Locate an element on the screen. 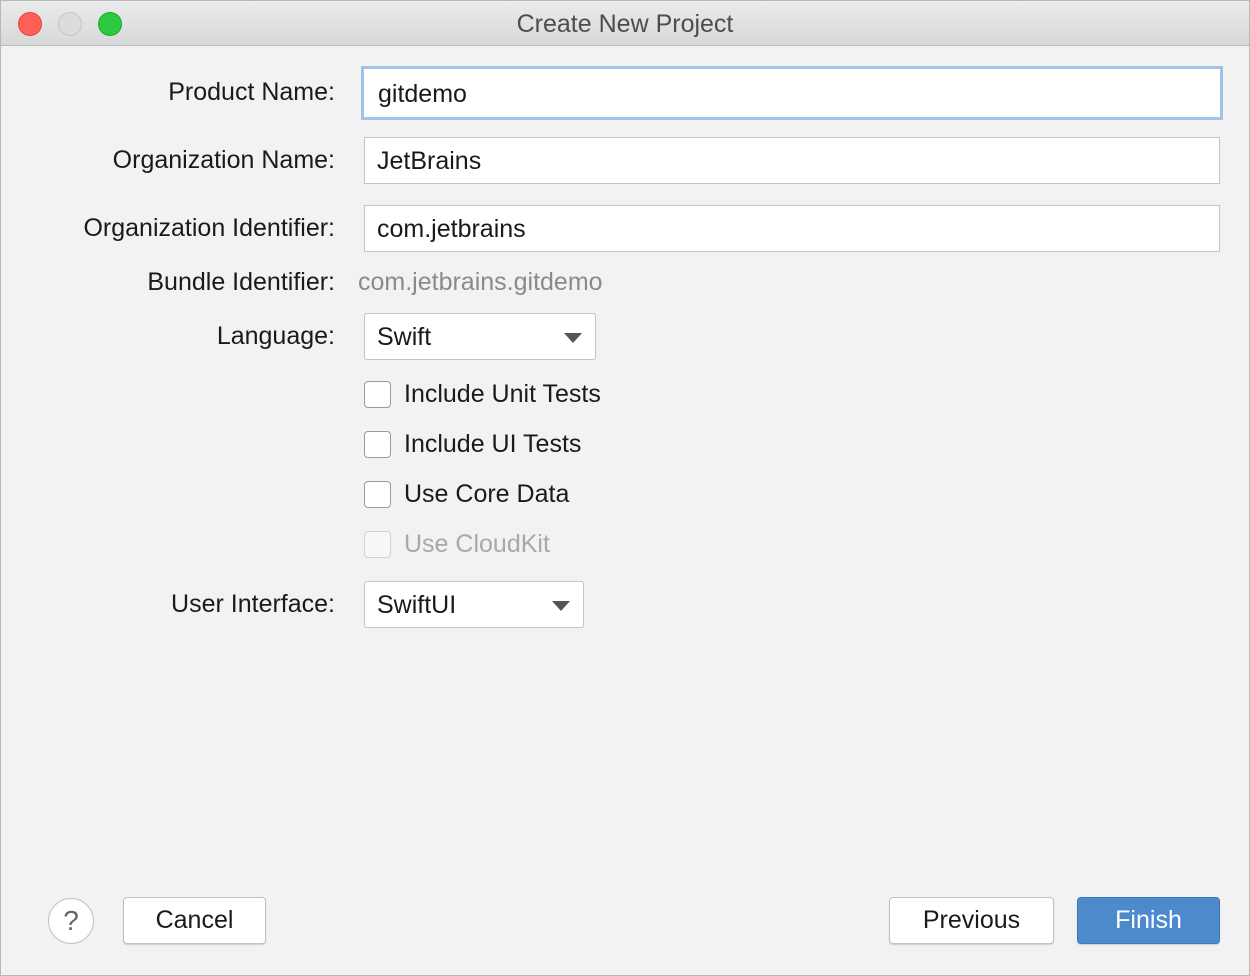 Image resolution: width=1250 pixels, height=976 pixels. previous-button: Previous is located at coordinates (971, 920).